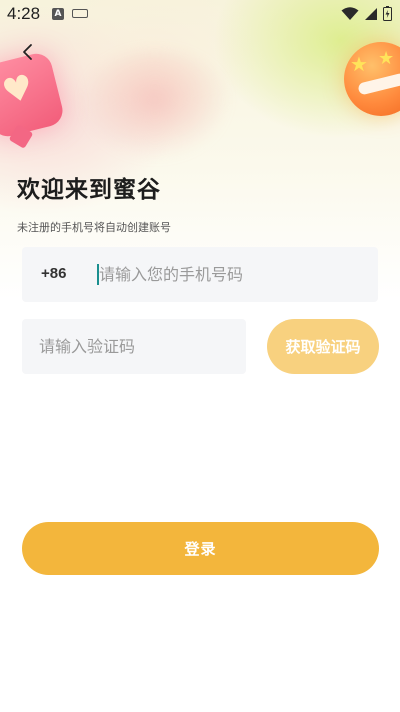 The image size is (400, 712). I want to click on phone-field: +86, so click(200, 274).